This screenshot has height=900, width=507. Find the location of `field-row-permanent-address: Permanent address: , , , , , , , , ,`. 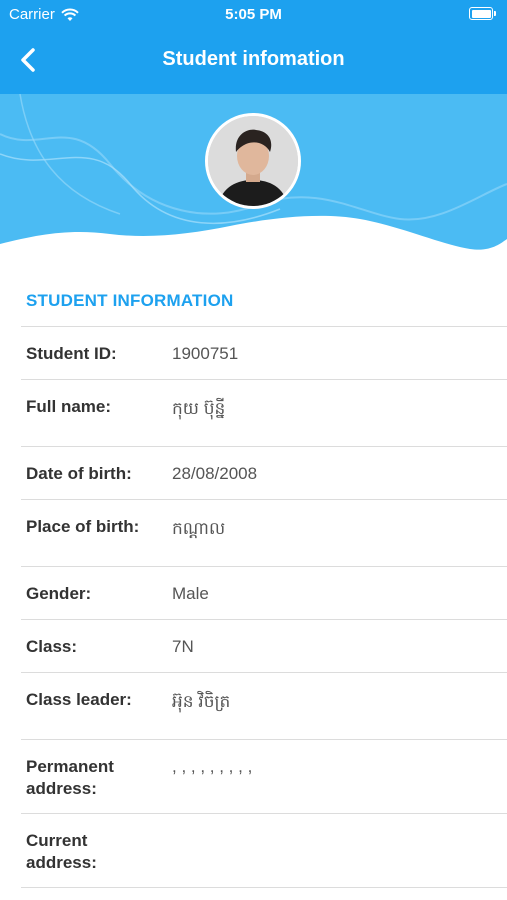

field-row-permanent-address: Permanent address: , , , , , , , , , is located at coordinates (264, 776).